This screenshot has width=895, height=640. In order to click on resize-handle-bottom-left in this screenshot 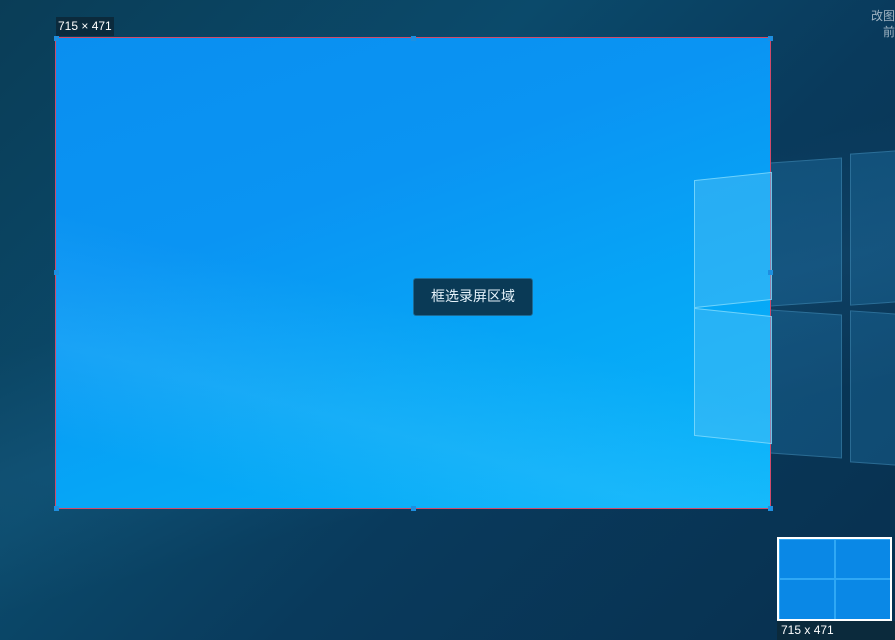, I will do `click(56, 508)`.